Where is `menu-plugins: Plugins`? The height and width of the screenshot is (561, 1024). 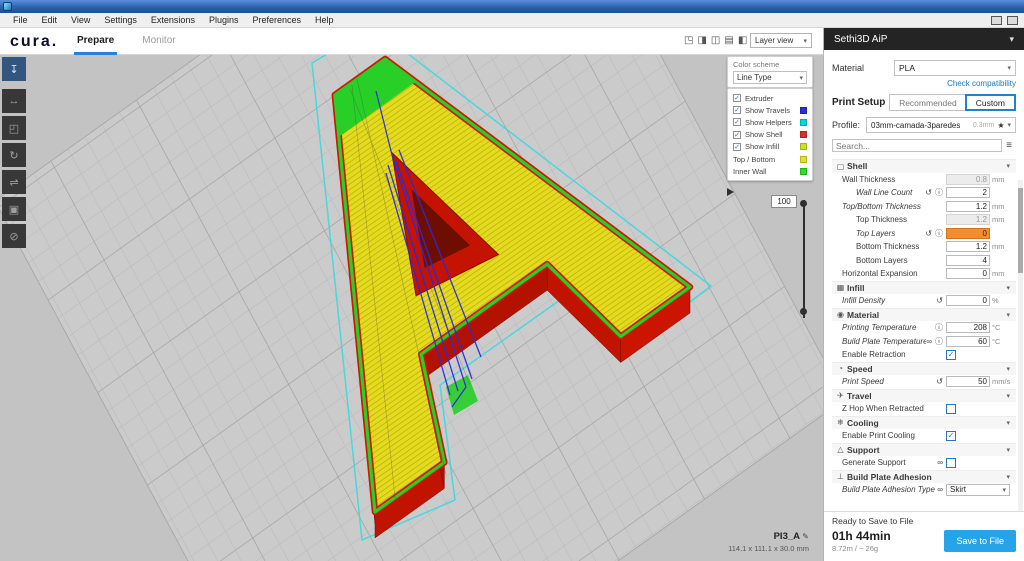 menu-plugins: Plugins is located at coordinates (224, 20).